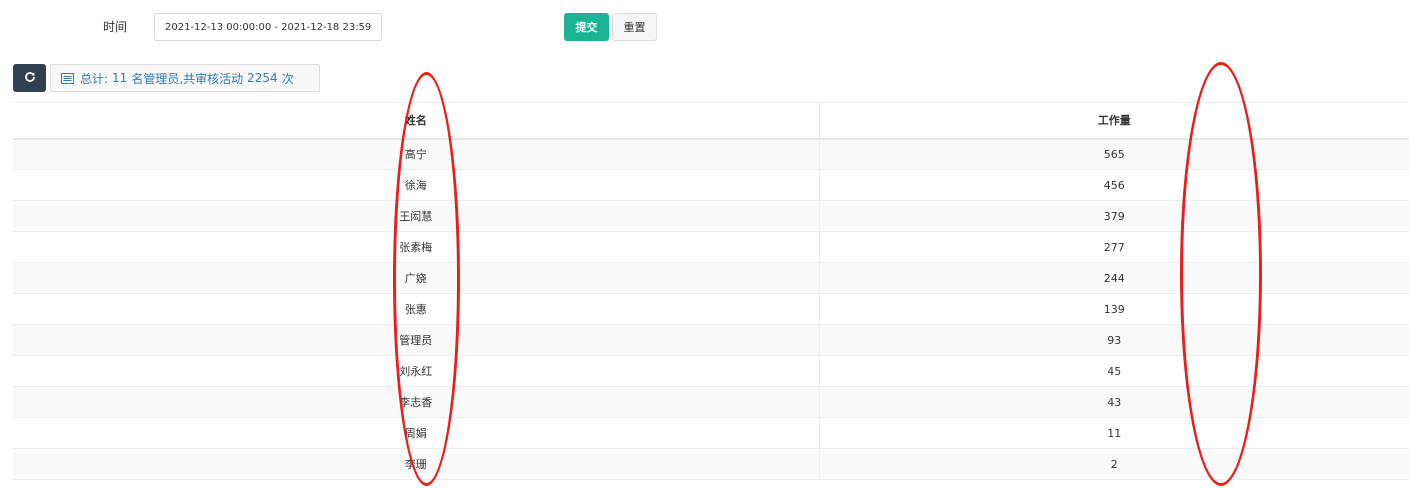  I want to click on activity-count: 2254, so click(262, 78).